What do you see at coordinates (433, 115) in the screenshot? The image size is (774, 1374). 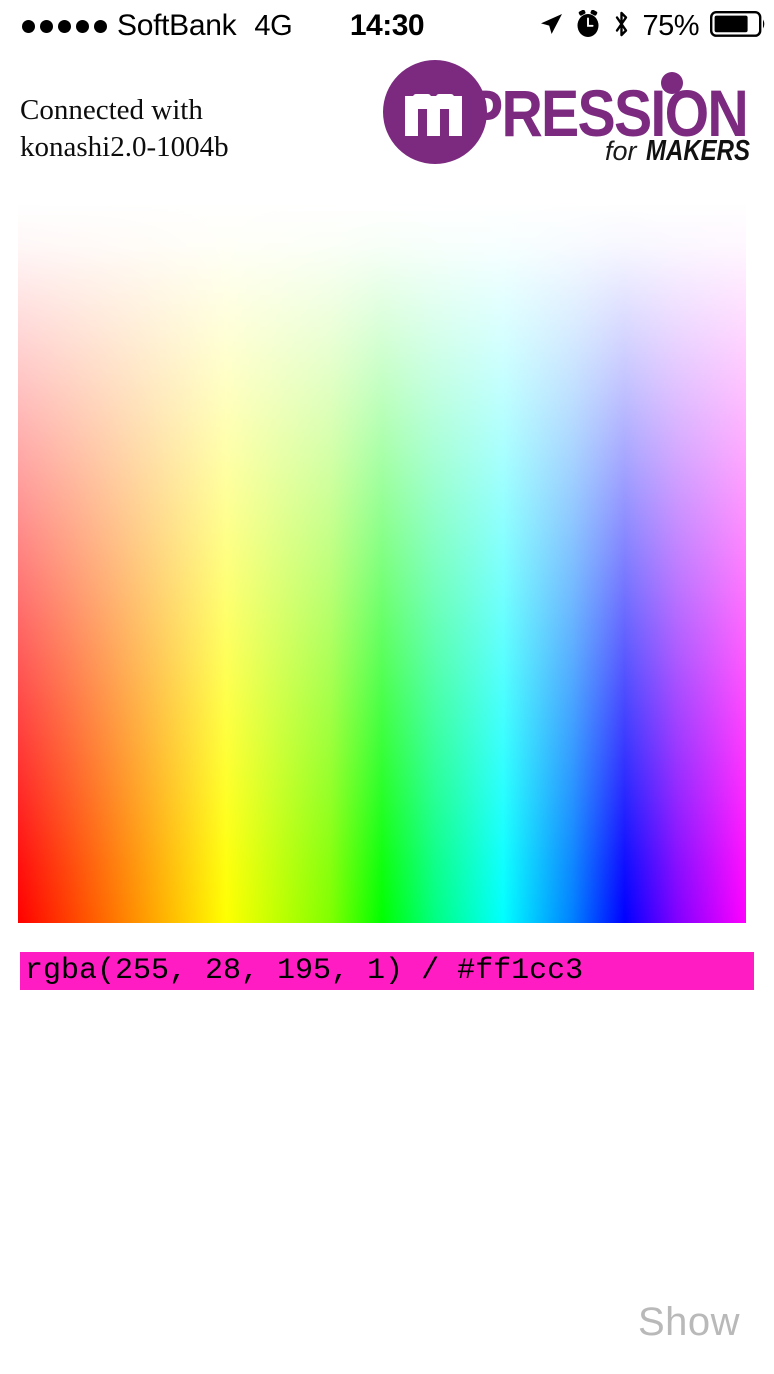 I see `logo-letter-m` at bounding box center [433, 115].